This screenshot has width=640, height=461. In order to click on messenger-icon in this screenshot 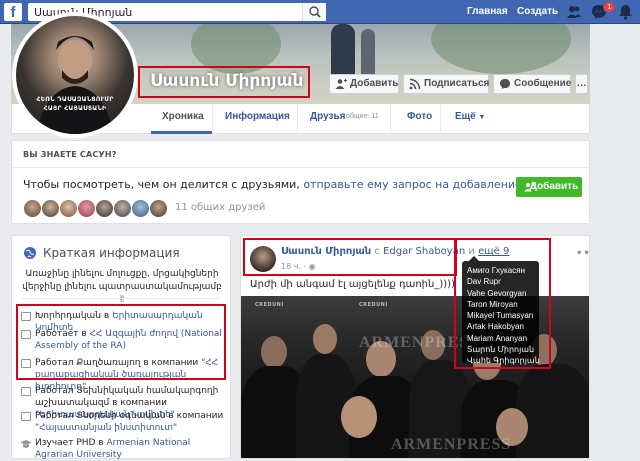, I will do `click(505, 84)`.